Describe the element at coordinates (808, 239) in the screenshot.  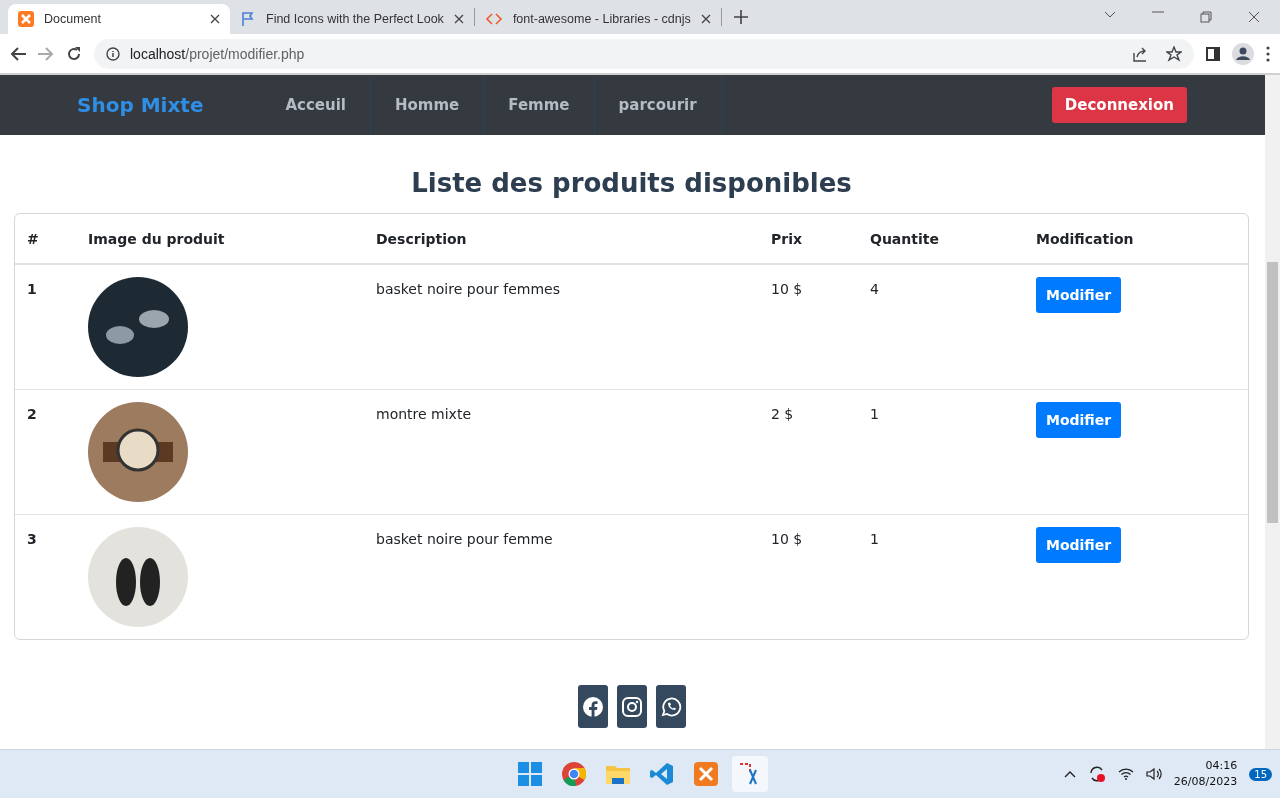
I see `column-header: Prix` at that location.